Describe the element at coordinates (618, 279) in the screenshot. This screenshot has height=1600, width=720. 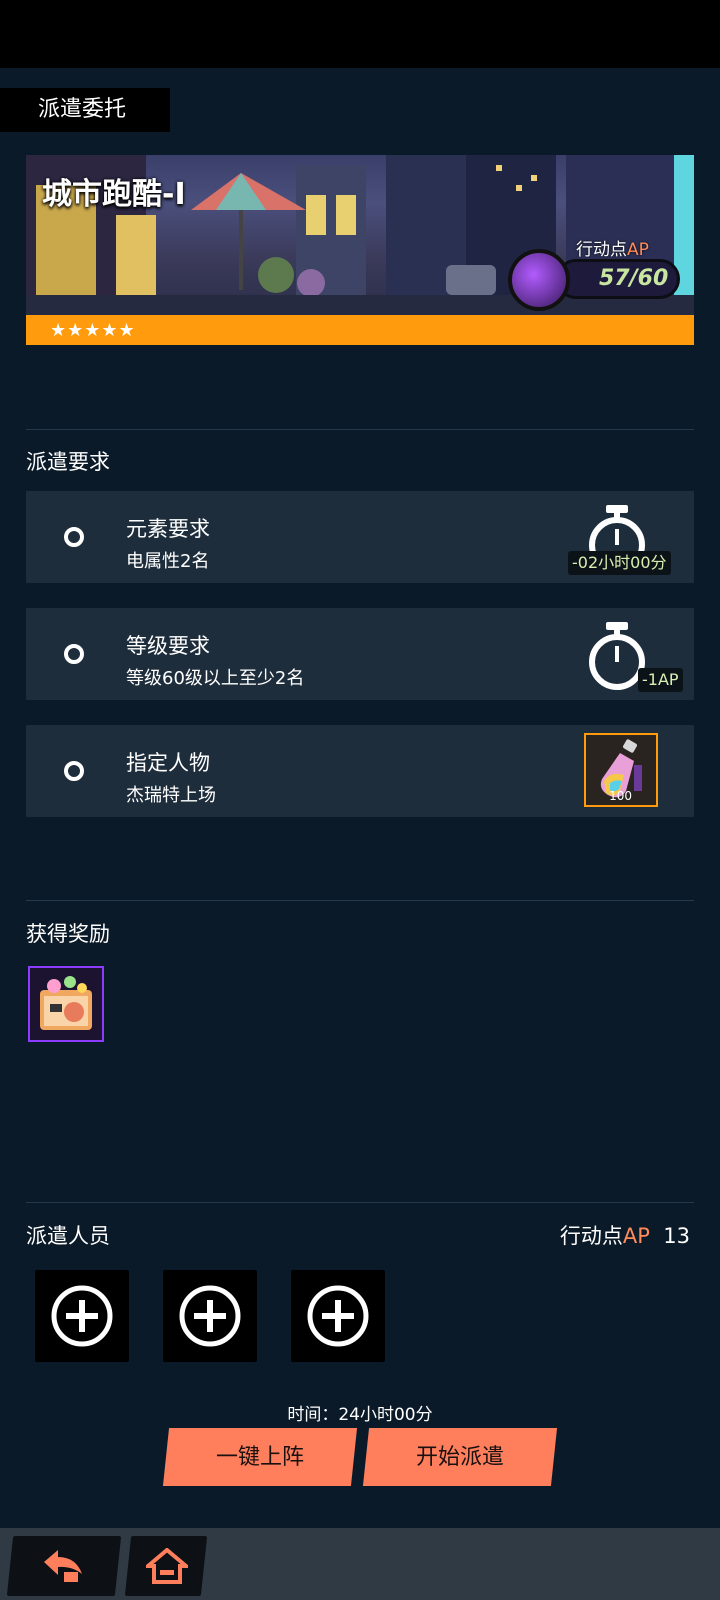
I see `ap-value: 57/60` at that location.